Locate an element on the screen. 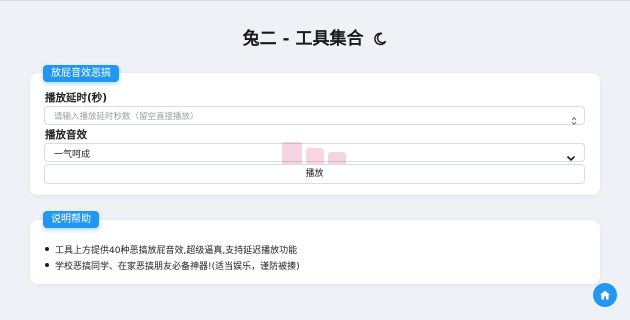 This screenshot has width=630, height=320. top-divider is located at coordinates (315, 0).